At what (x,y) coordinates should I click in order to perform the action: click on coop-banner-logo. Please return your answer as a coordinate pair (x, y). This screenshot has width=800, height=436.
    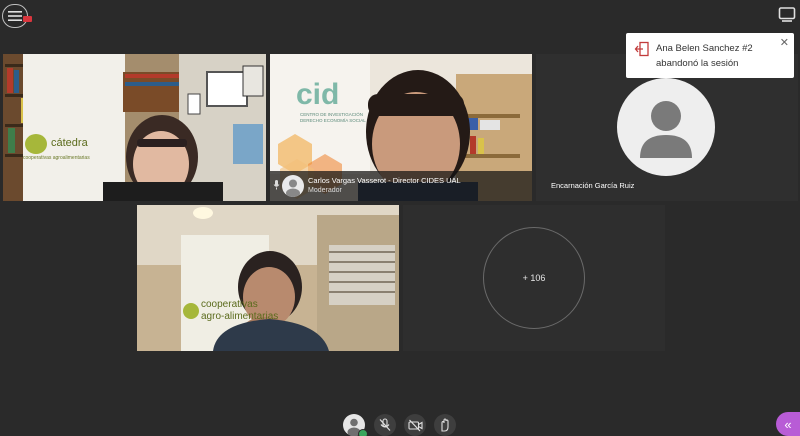
    Looking at the image, I should click on (191, 311).